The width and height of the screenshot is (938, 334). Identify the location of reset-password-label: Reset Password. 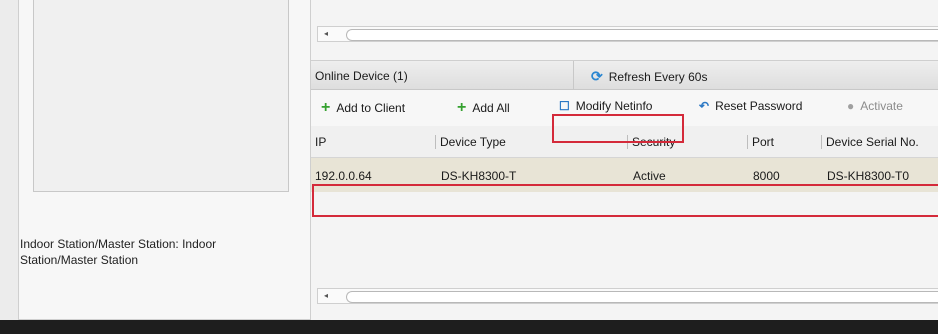
(759, 106).